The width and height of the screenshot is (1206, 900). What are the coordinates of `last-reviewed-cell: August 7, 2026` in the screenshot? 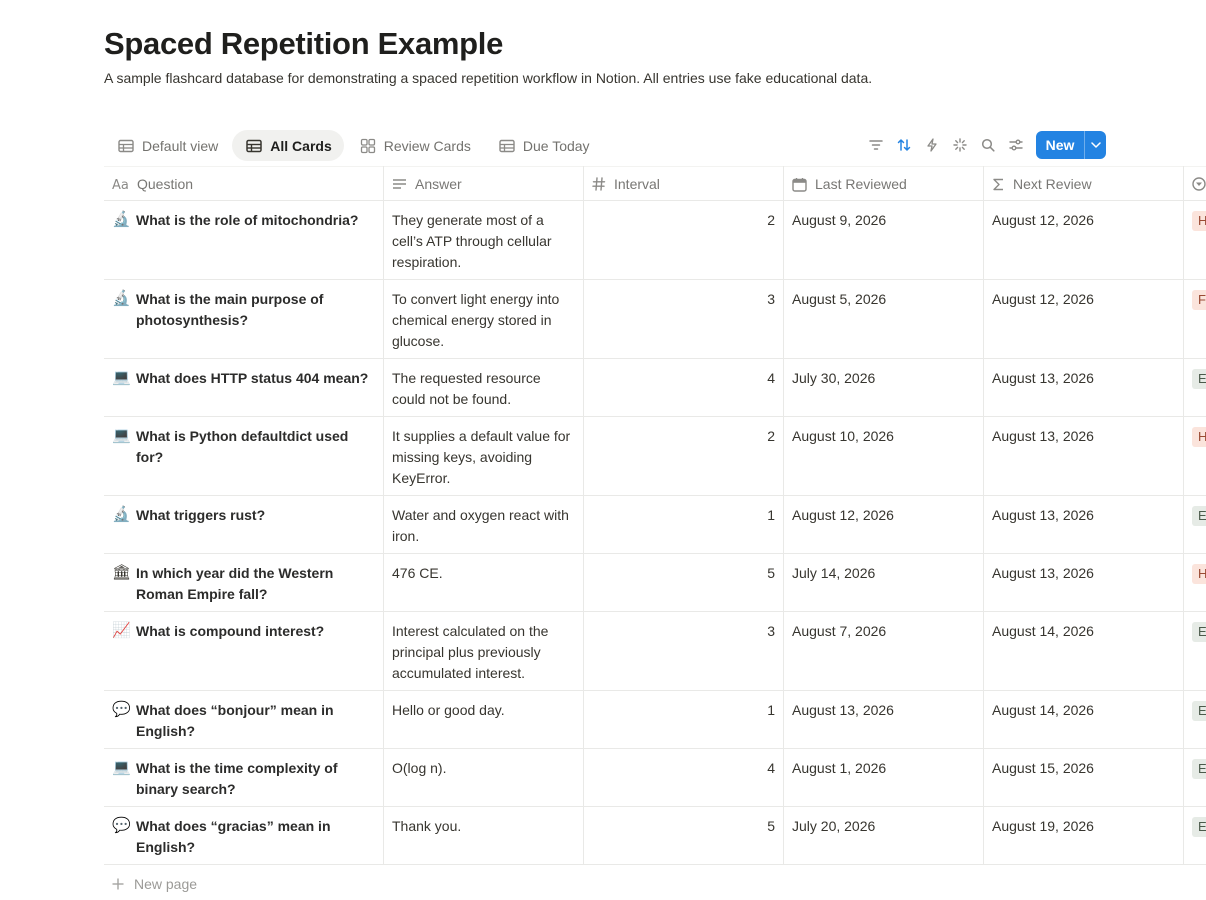 It's located at (882, 631).